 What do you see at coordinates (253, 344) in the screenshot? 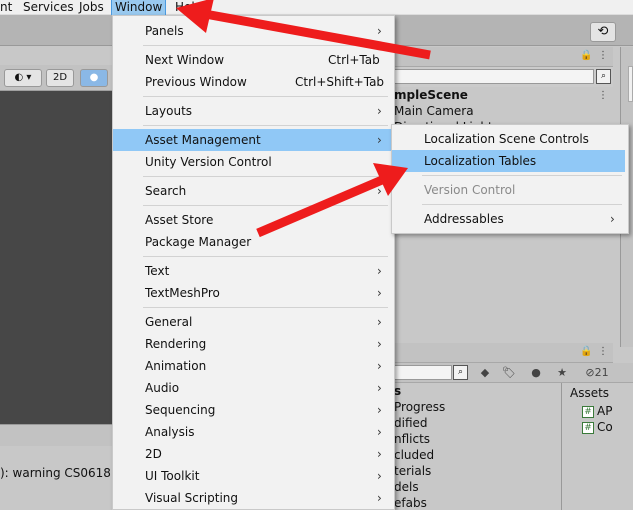
I see `menu-item-rendering: Rendering ›` at bounding box center [253, 344].